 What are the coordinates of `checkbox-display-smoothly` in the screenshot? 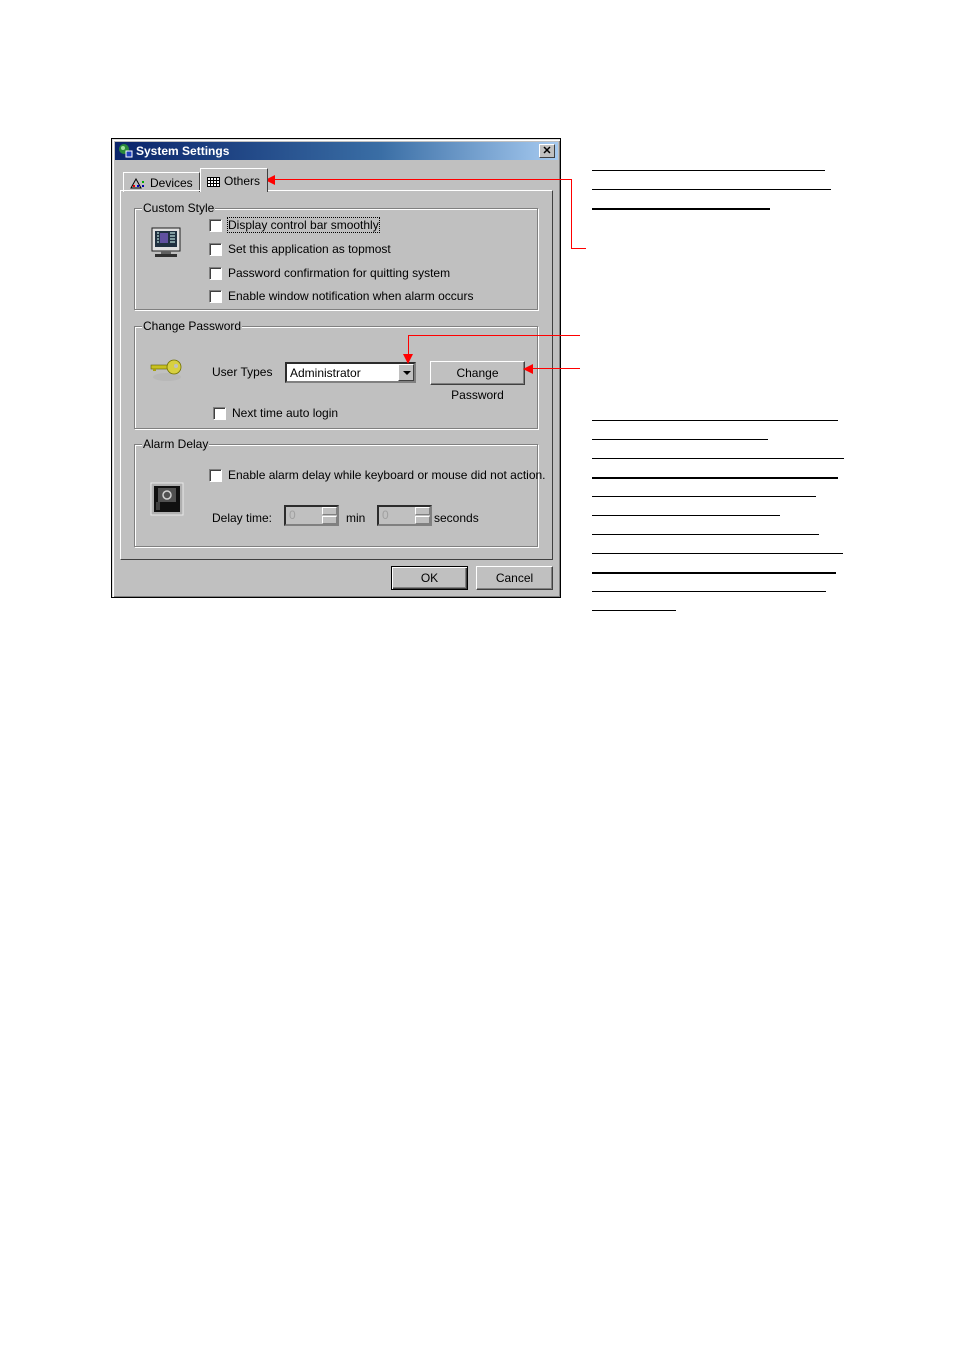 It's located at (215, 225).